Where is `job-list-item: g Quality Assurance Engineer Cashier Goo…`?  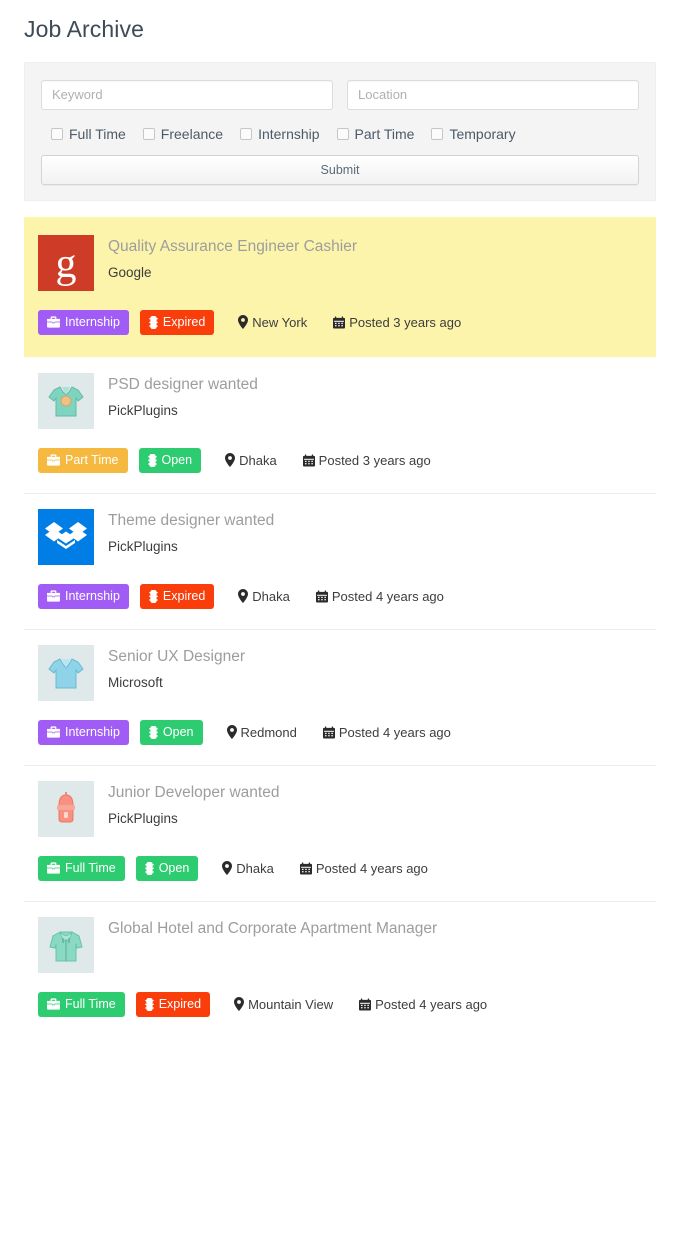
job-list-item: g Quality Assurance Engineer Cashier Goo… is located at coordinates (340, 286).